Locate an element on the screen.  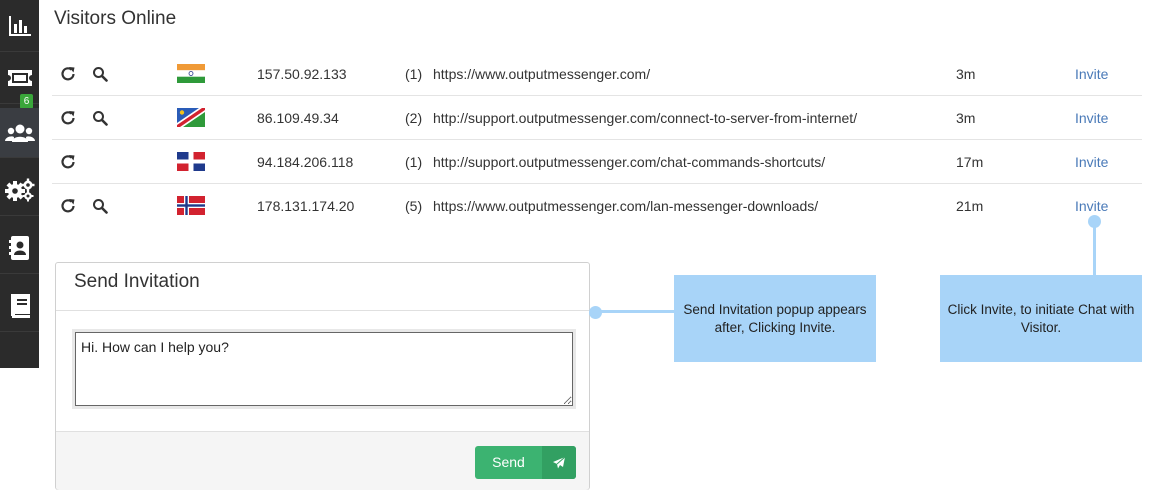
gears-icon is located at coordinates (19, 189).